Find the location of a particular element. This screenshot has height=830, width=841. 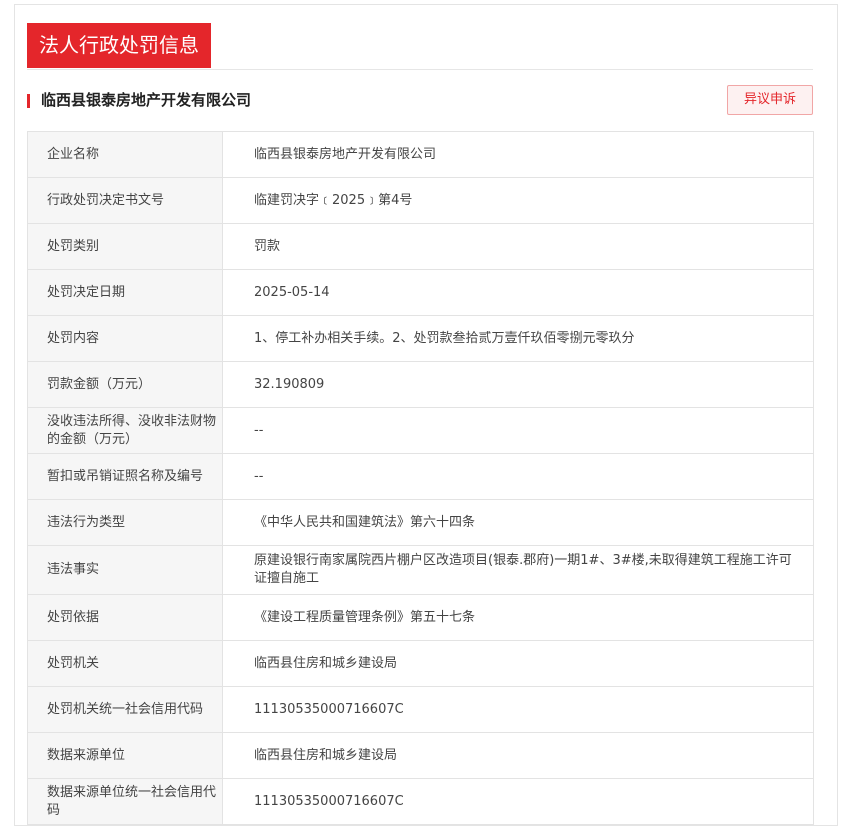

section-title: 法人行政处罚信息 is located at coordinates (119, 45).